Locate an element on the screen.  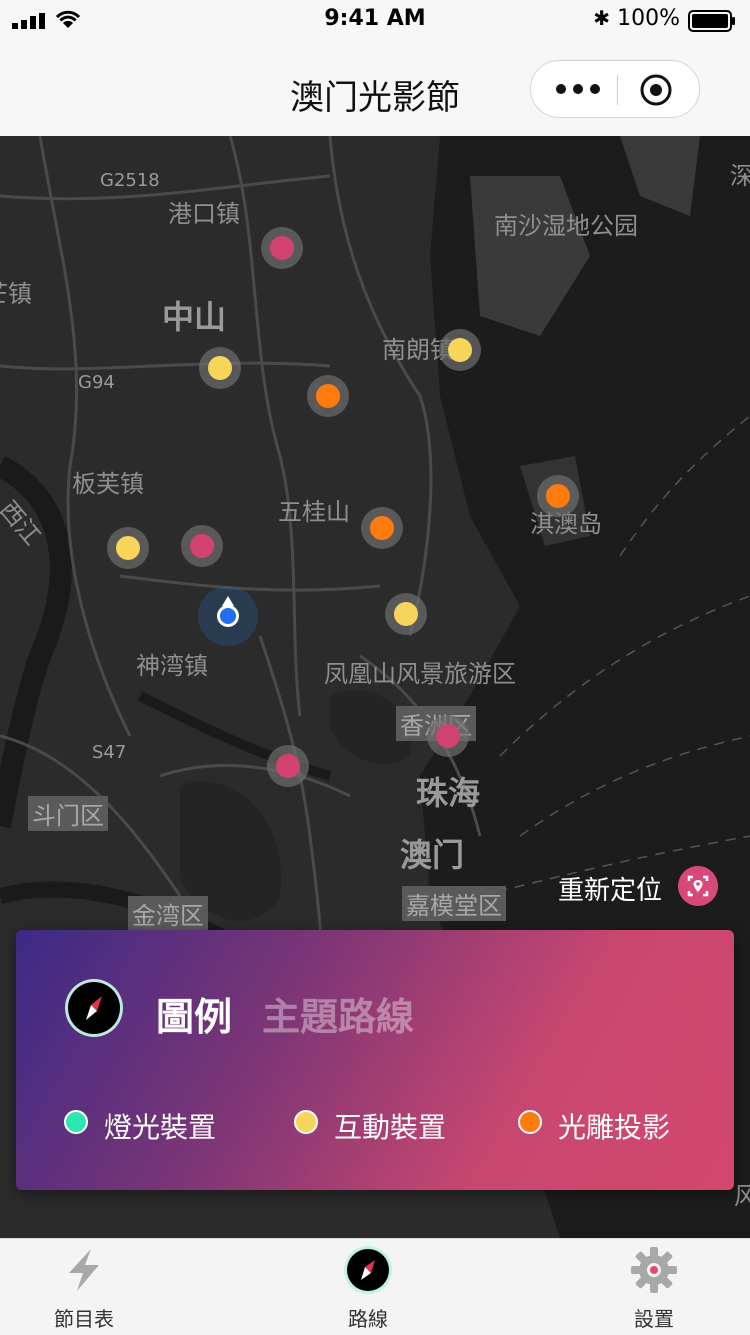
tab-settings: 設置 is located at coordinates (654, 1287).